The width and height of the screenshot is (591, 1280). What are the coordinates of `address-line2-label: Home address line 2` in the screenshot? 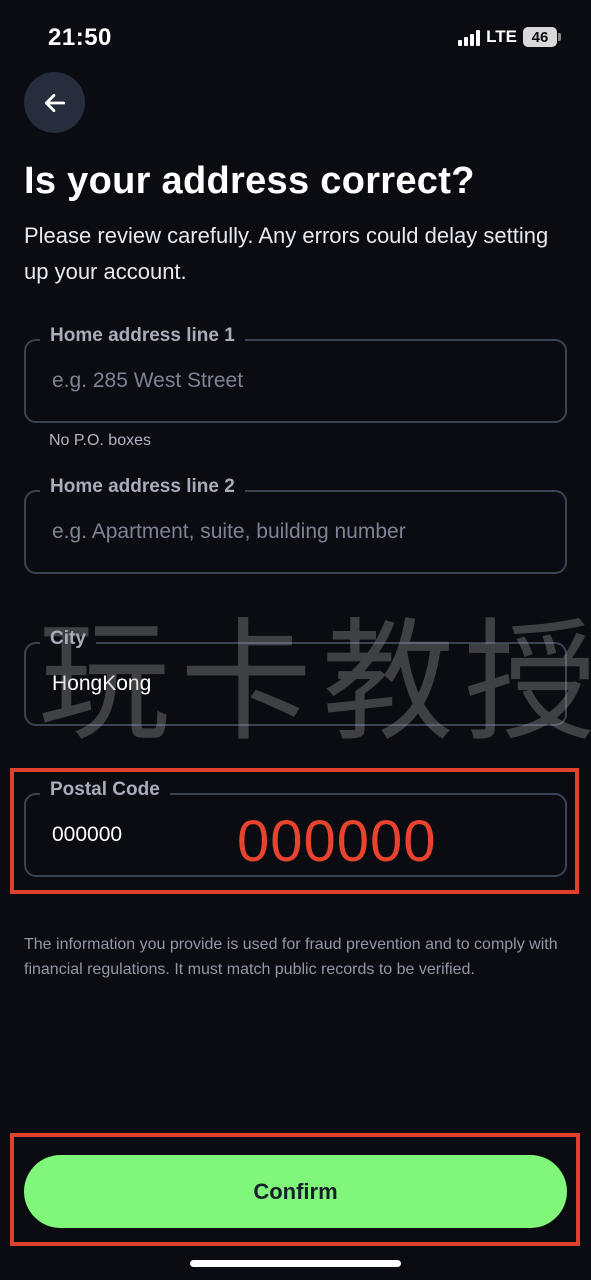 It's located at (142, 487).